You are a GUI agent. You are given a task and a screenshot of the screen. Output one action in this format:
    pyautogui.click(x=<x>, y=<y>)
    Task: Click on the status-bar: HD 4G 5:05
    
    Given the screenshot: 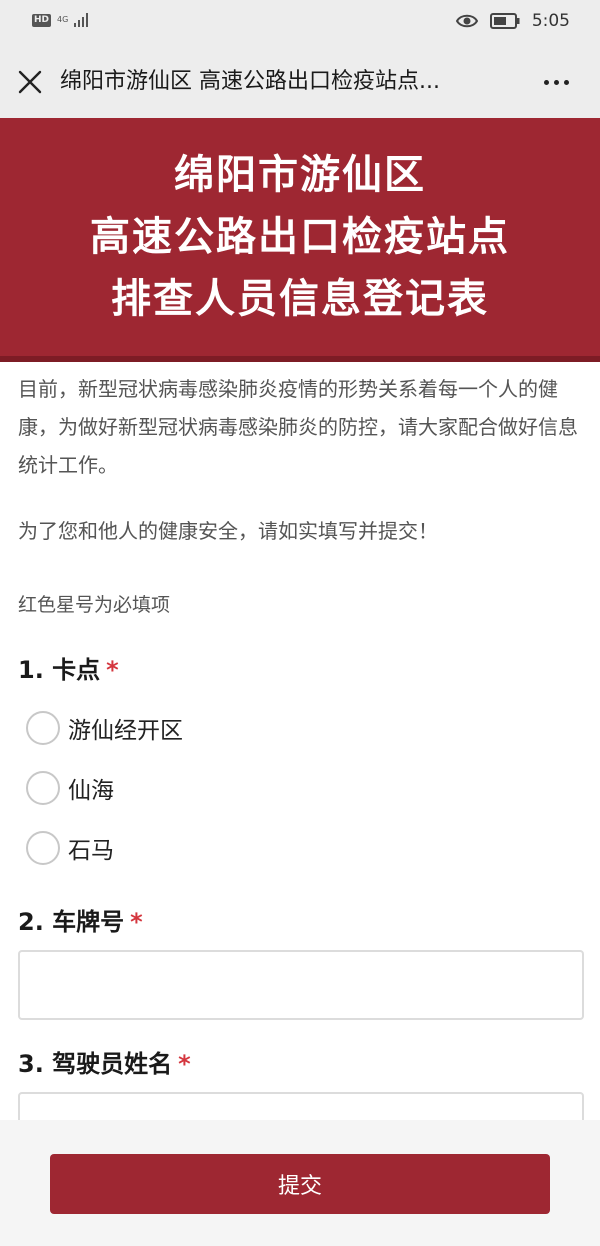 What is the action you would take?
    pyautogui.click(x=300, y=23)
    